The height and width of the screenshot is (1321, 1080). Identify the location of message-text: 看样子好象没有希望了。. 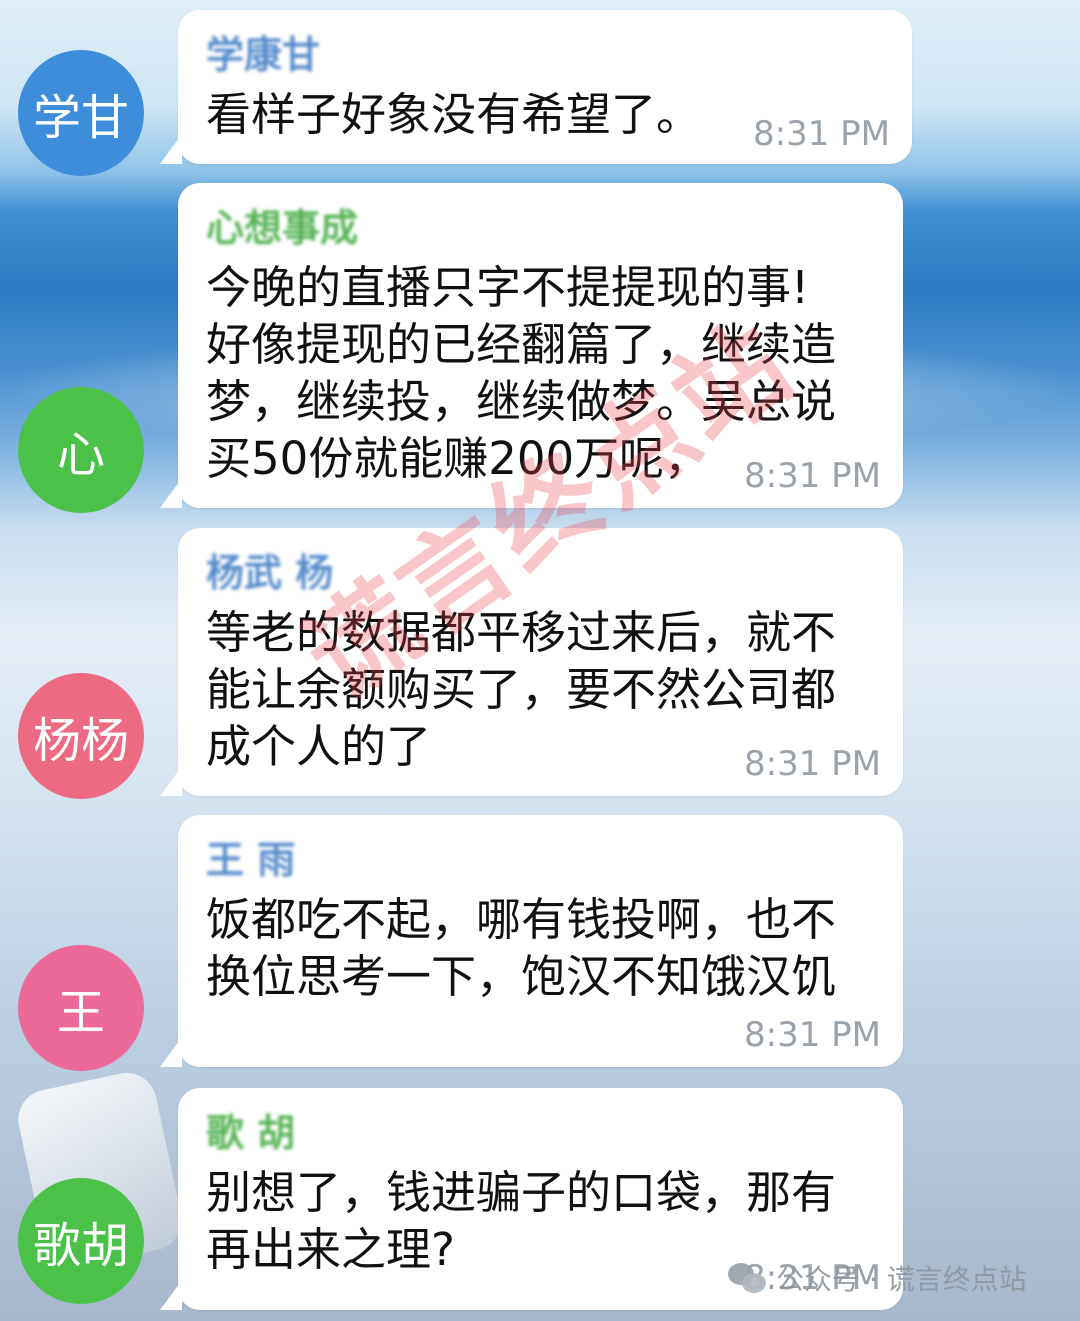
(454, 114).